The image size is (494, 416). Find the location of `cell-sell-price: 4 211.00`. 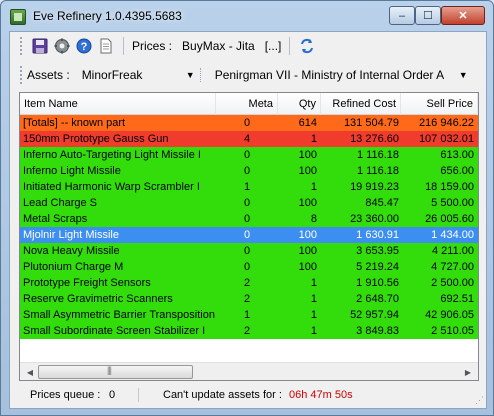

cell-sell-price: 4 211.00 is located at coordinates (452, 251).